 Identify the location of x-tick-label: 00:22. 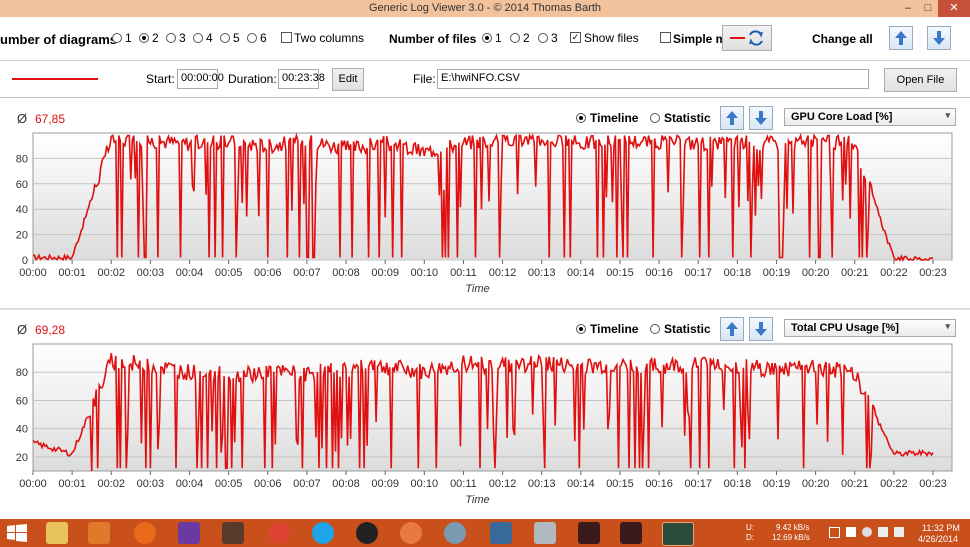
(894, 484).